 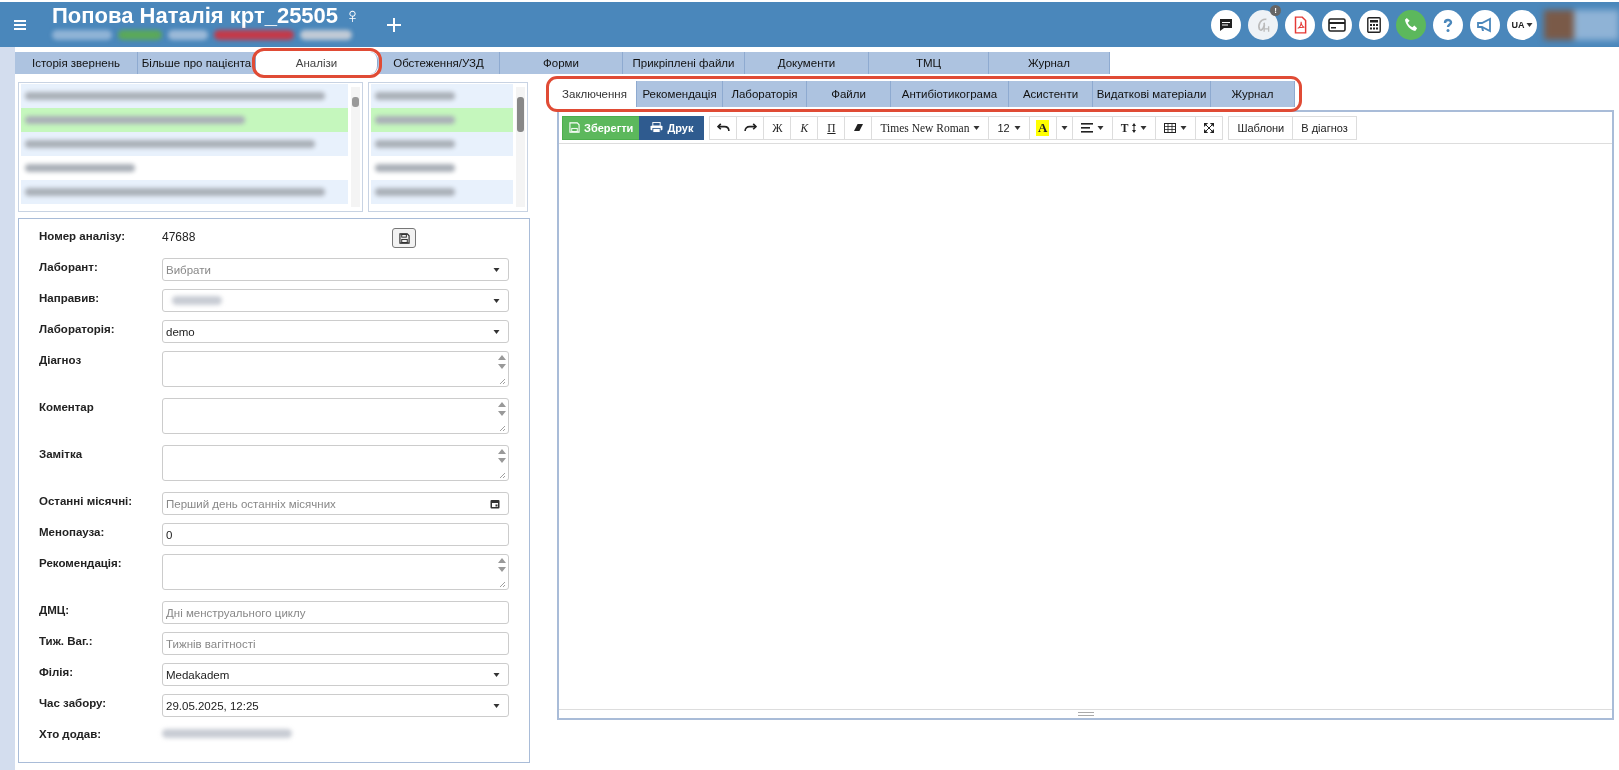 What do you see at coordinates (69, 266) in the screenshot?
I see `field-label: Лаборант:` at bounding box center [69, 266].